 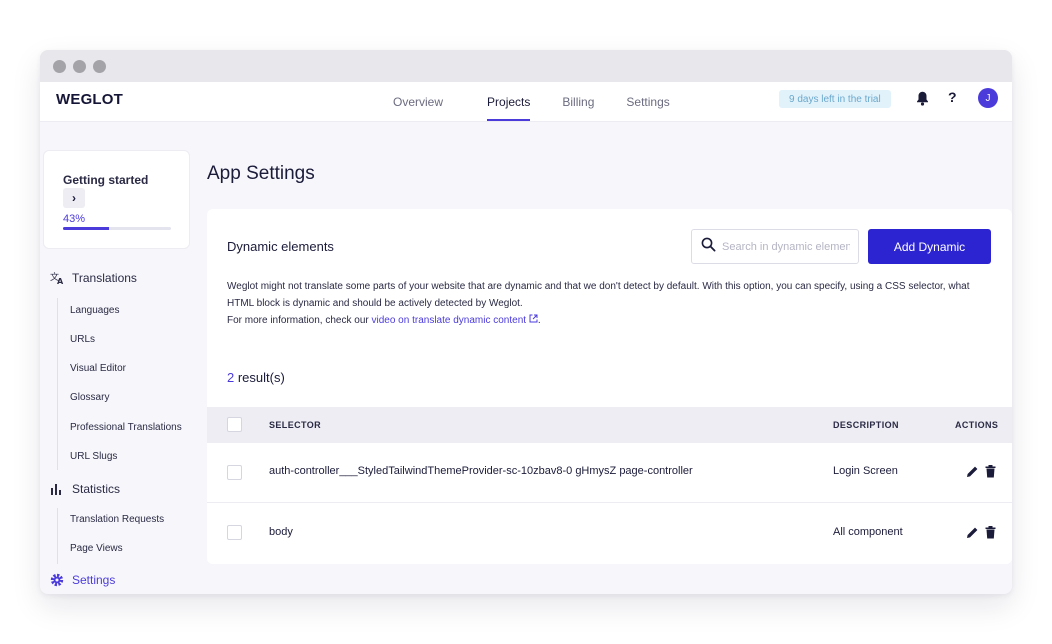 I want to click on search-icon, so click(x=708, y=247).